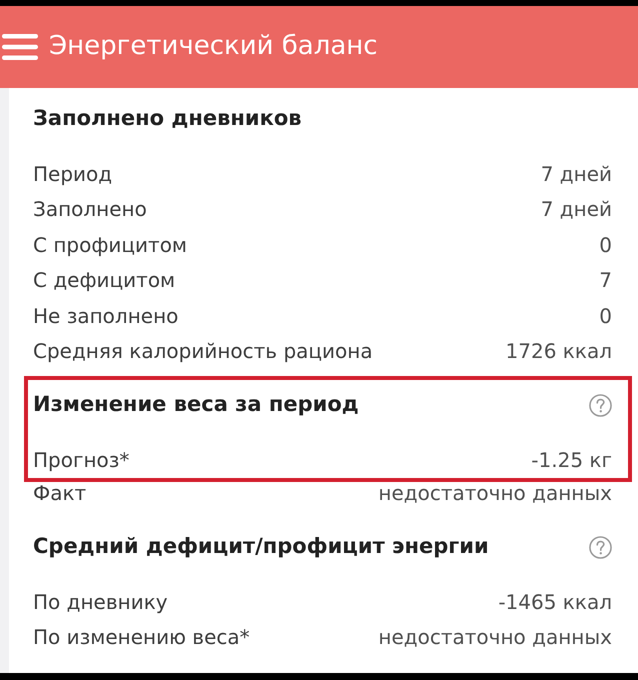  What do you see at coordinates (196, 405) in the screenshot?
I see `section-title: Изменение веса за период` at bounding box center [196, 405].